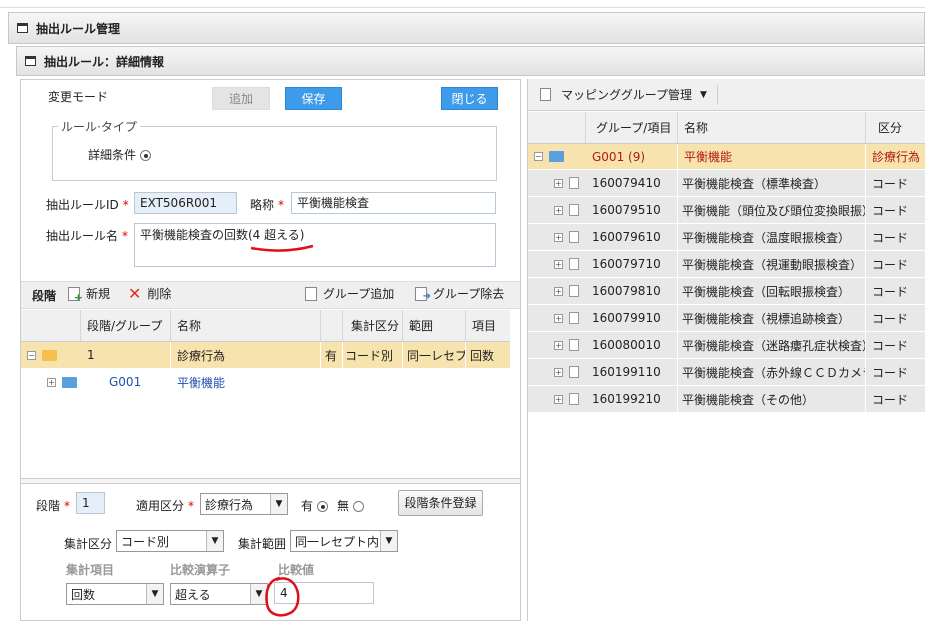 Image resolution: width=925 pixels, height=621 pixels. Describe the element at coordinates (125, 382) in the screenshot. I see `group-row-code: G001` at that location.